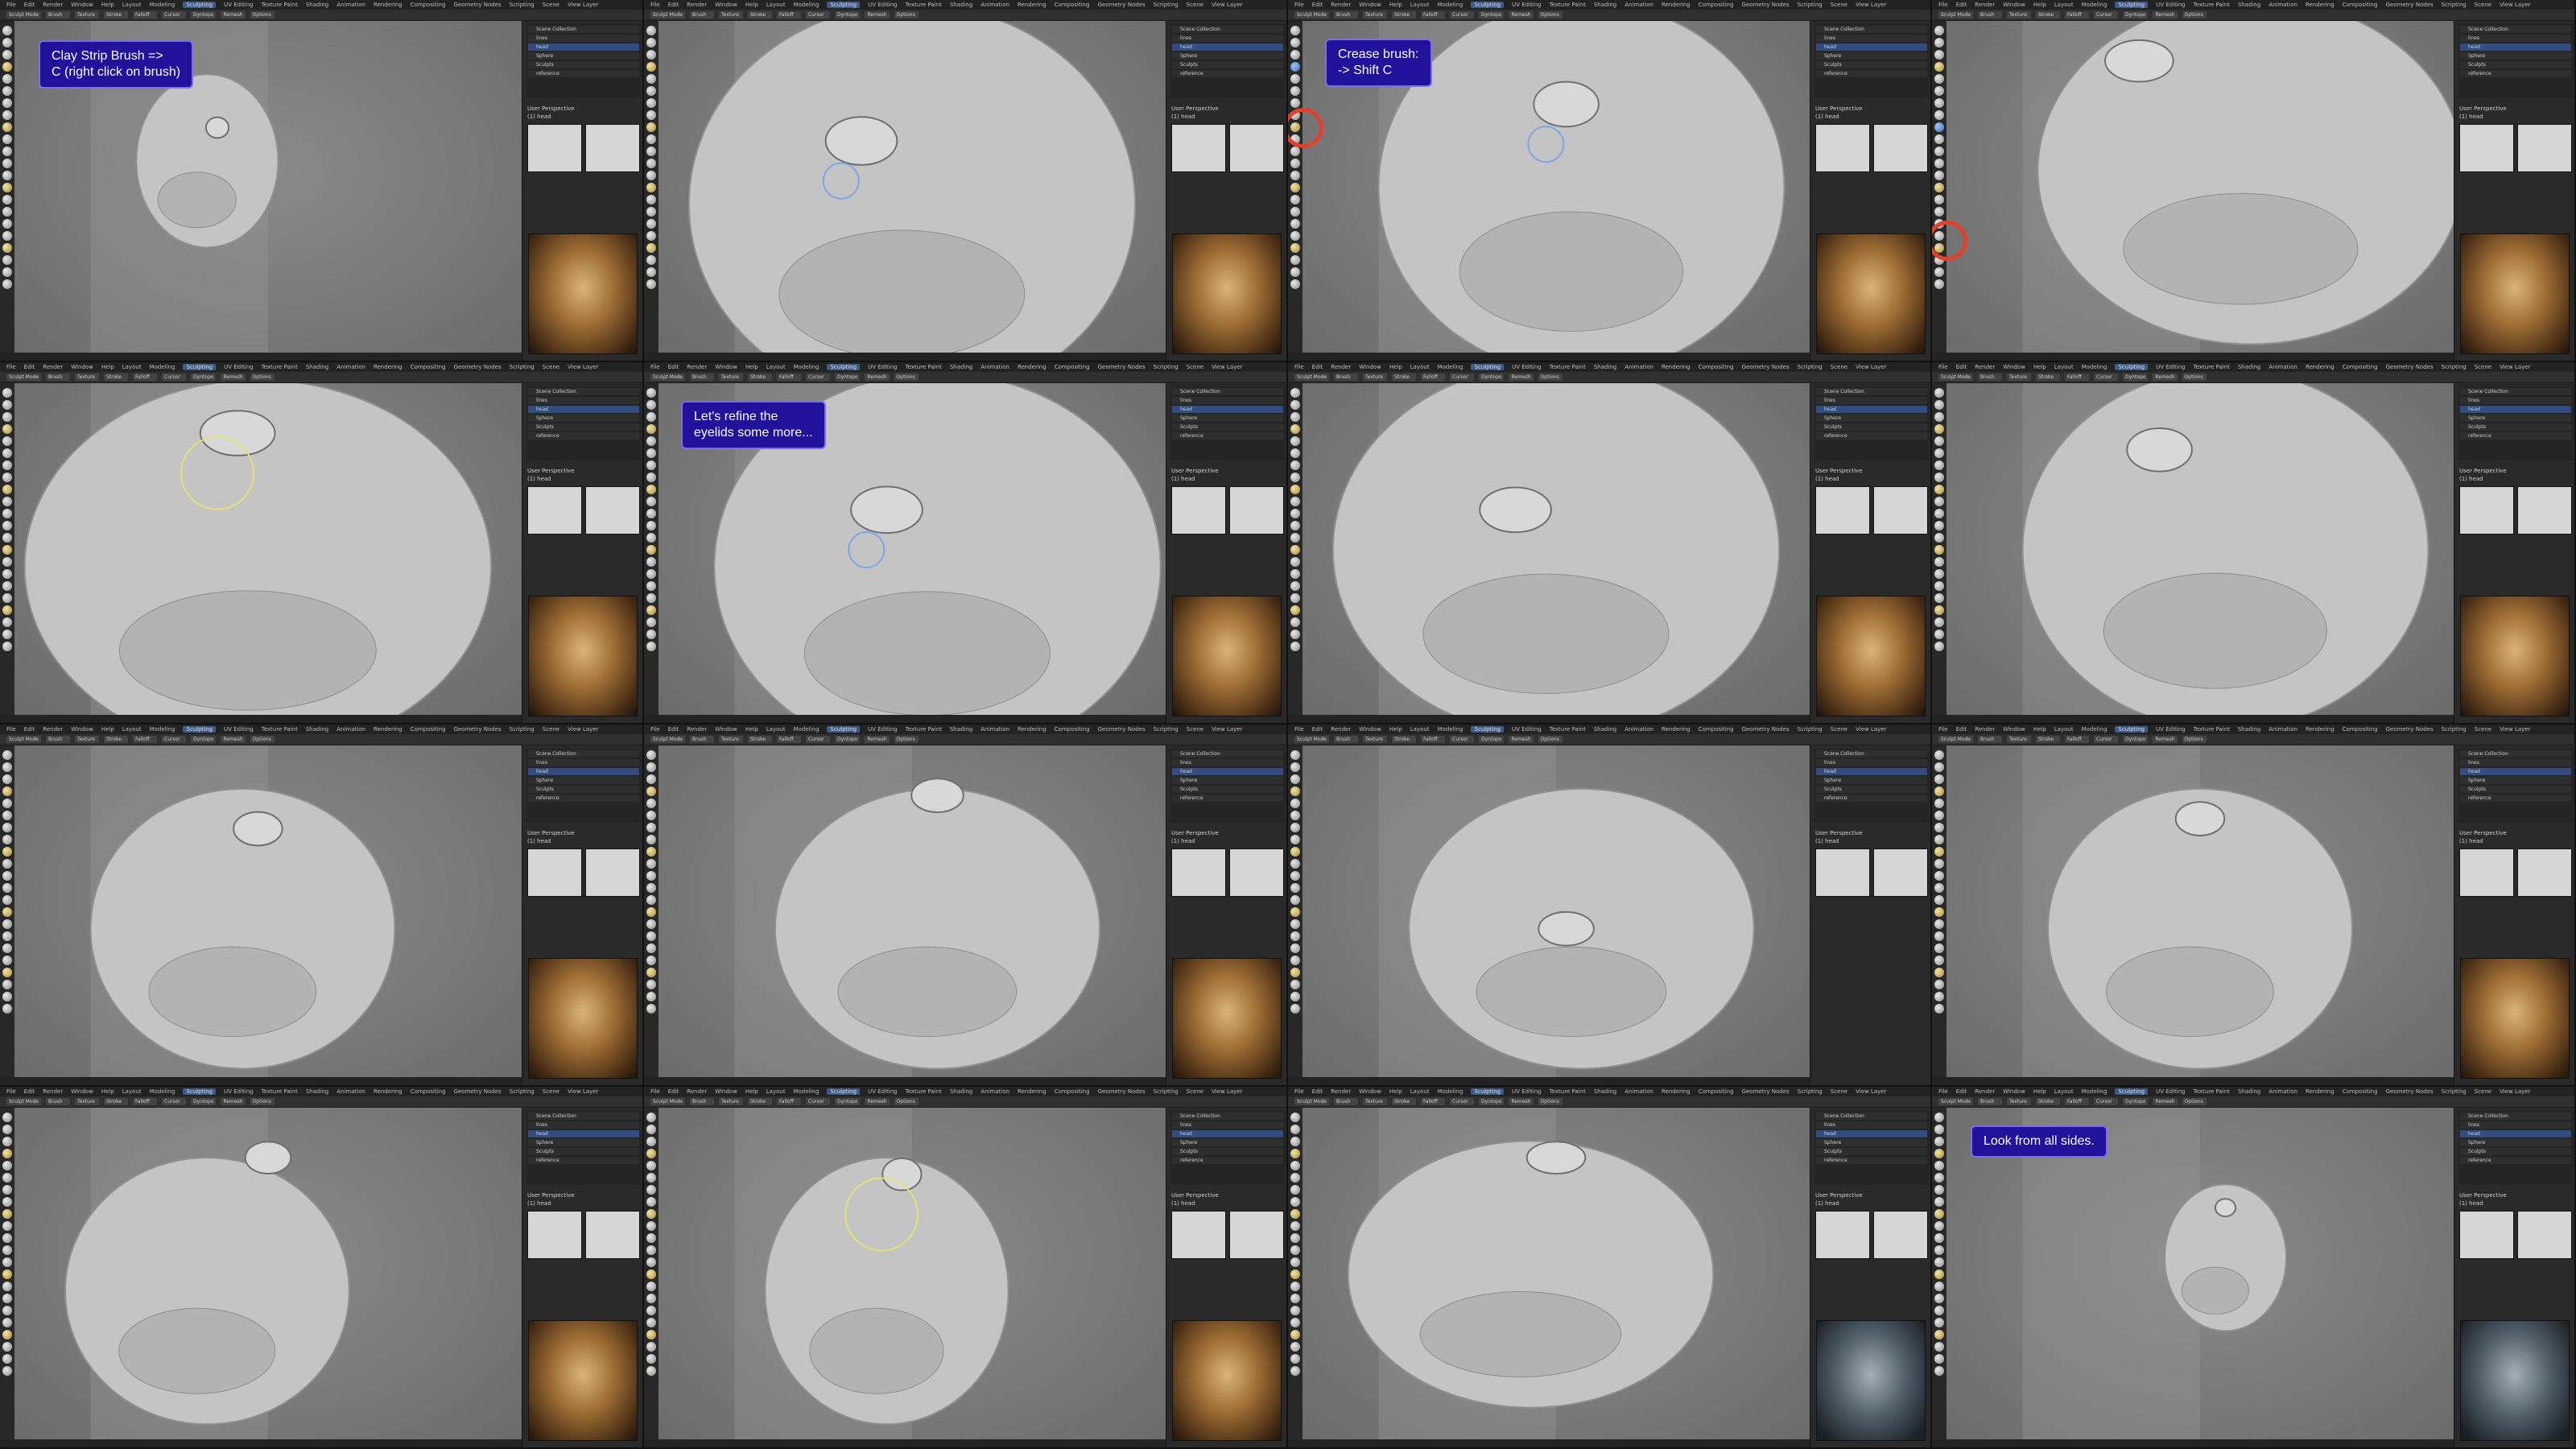 Image resolution: width=2576 pixels, height=1449 pixels. What do you see at coordinates (2094, 5) in the screenshot?
I see `workspace-tab-modeling: Modeling` at bounding box center [2094, 5].